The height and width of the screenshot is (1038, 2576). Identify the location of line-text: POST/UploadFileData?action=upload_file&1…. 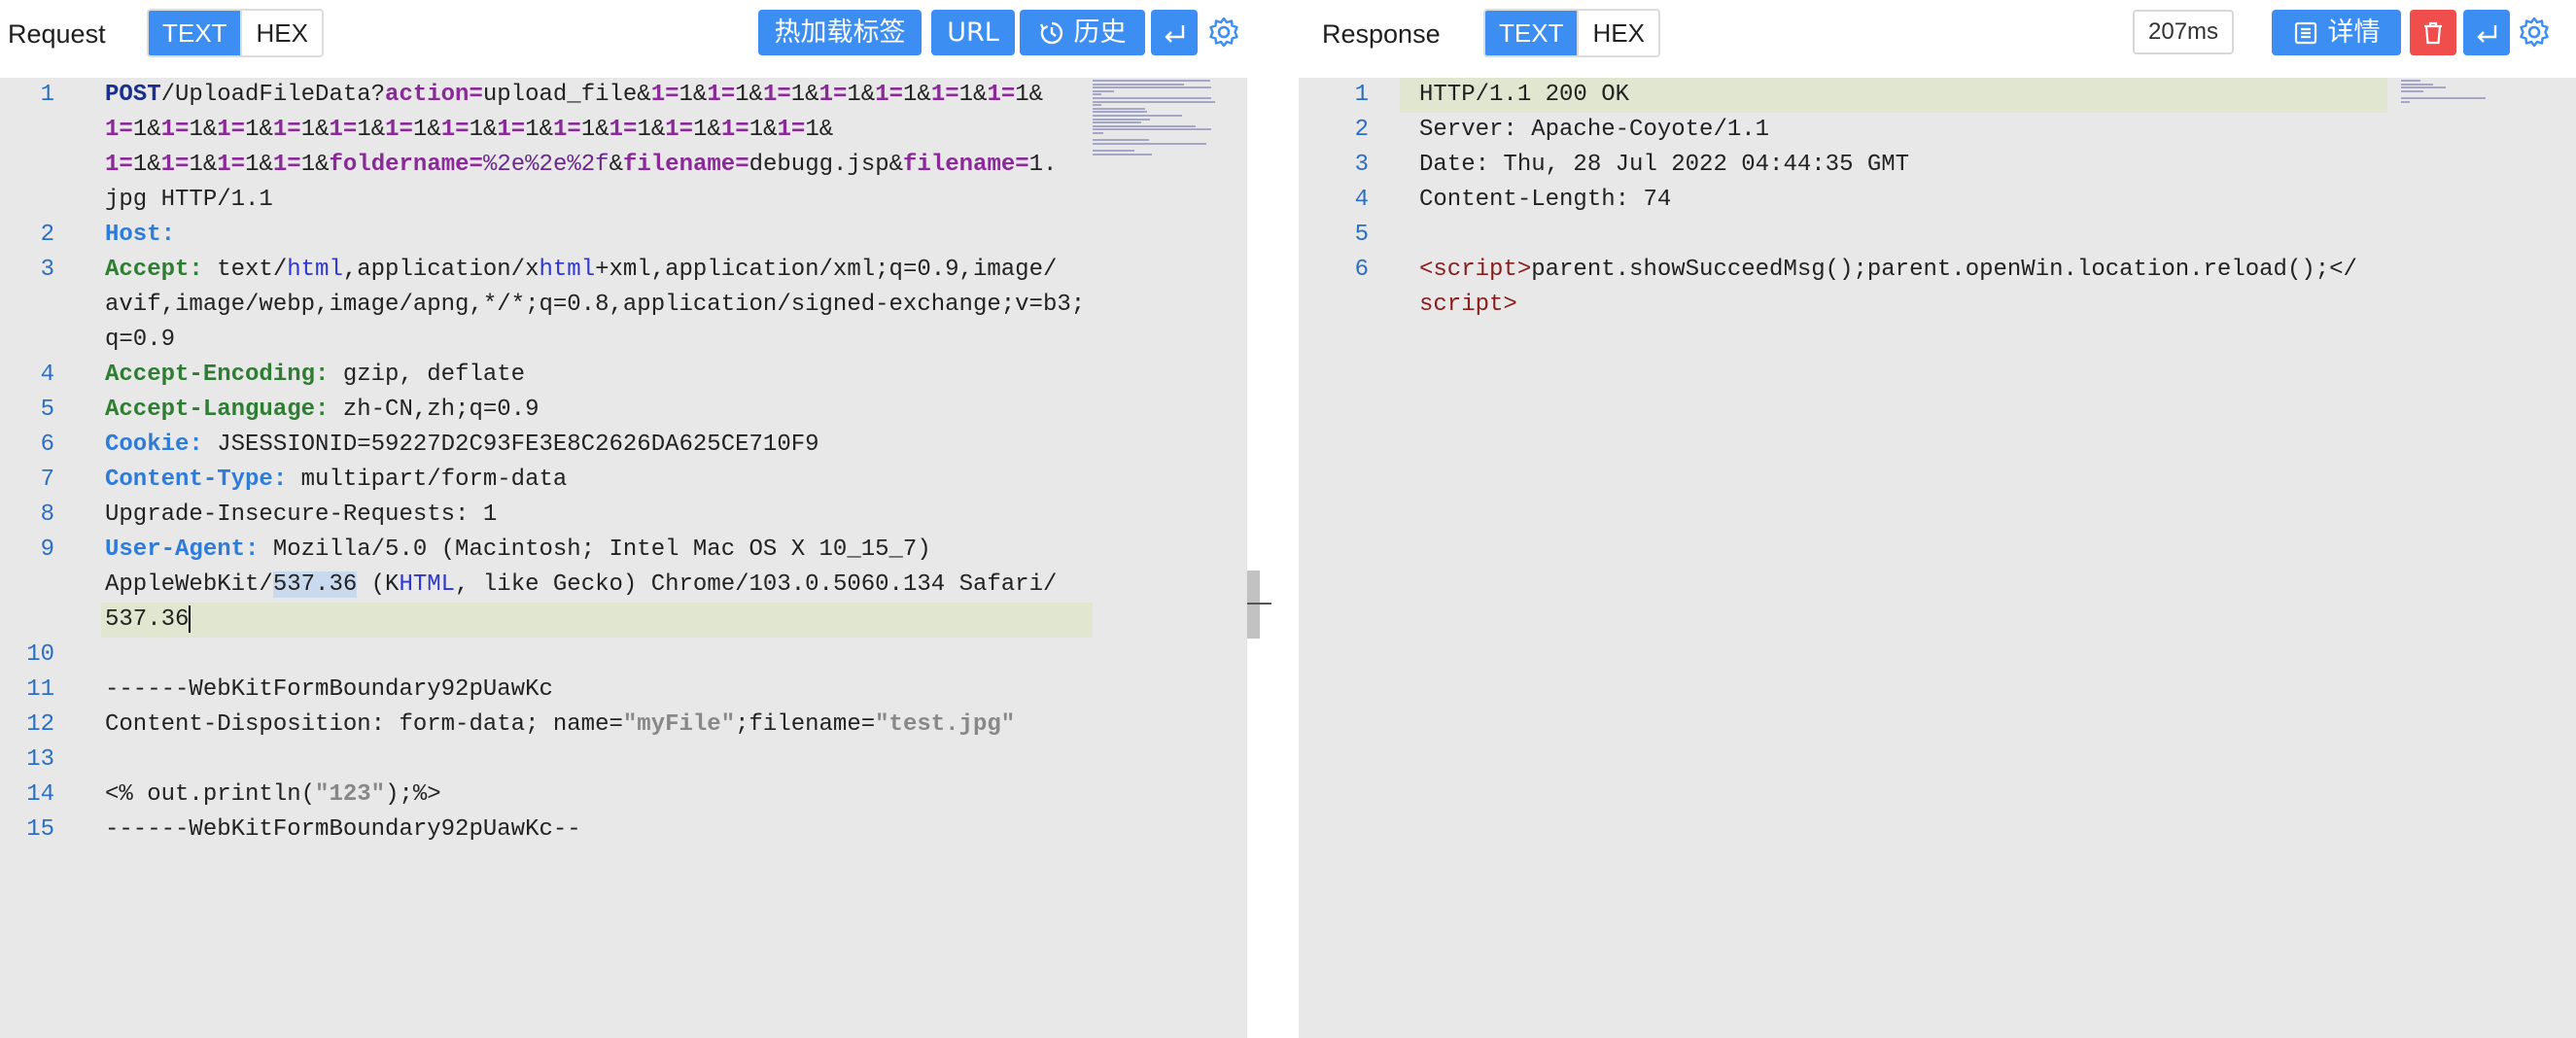
(574, 96).